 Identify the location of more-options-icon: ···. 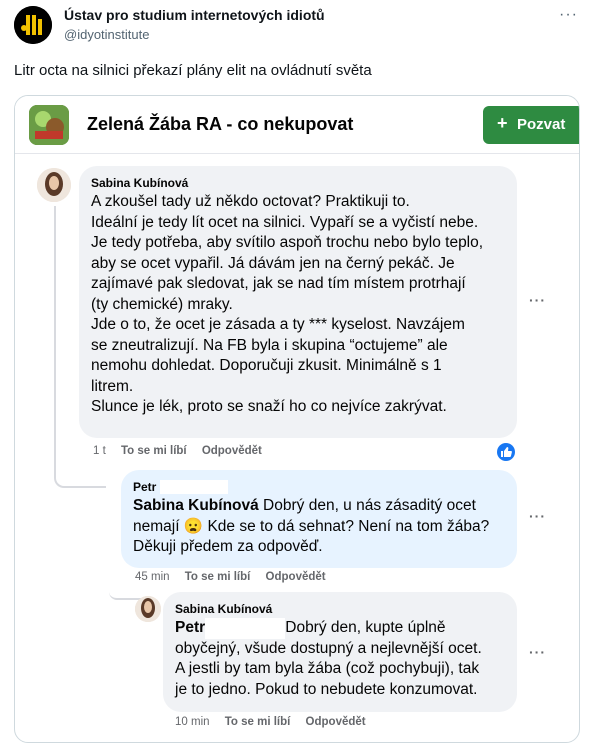
(568, 15).